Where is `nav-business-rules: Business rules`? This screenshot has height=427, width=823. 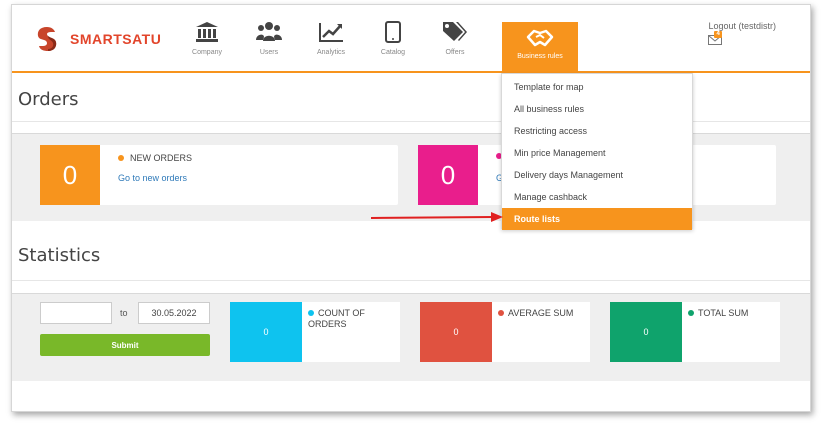 nav-business-rules: Business rules is located at coordinates (540, 48).